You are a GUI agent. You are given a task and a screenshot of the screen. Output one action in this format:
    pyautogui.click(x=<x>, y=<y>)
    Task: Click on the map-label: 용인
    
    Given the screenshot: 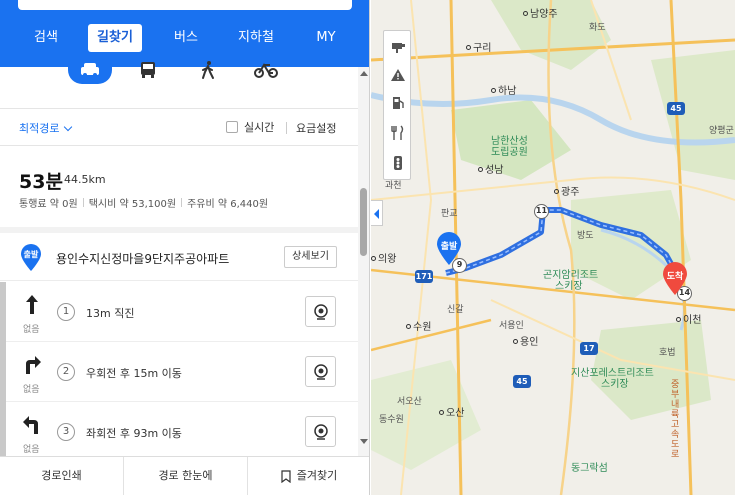 What is the action you would take?
    pyautogui.click(x=525, y=340)
    